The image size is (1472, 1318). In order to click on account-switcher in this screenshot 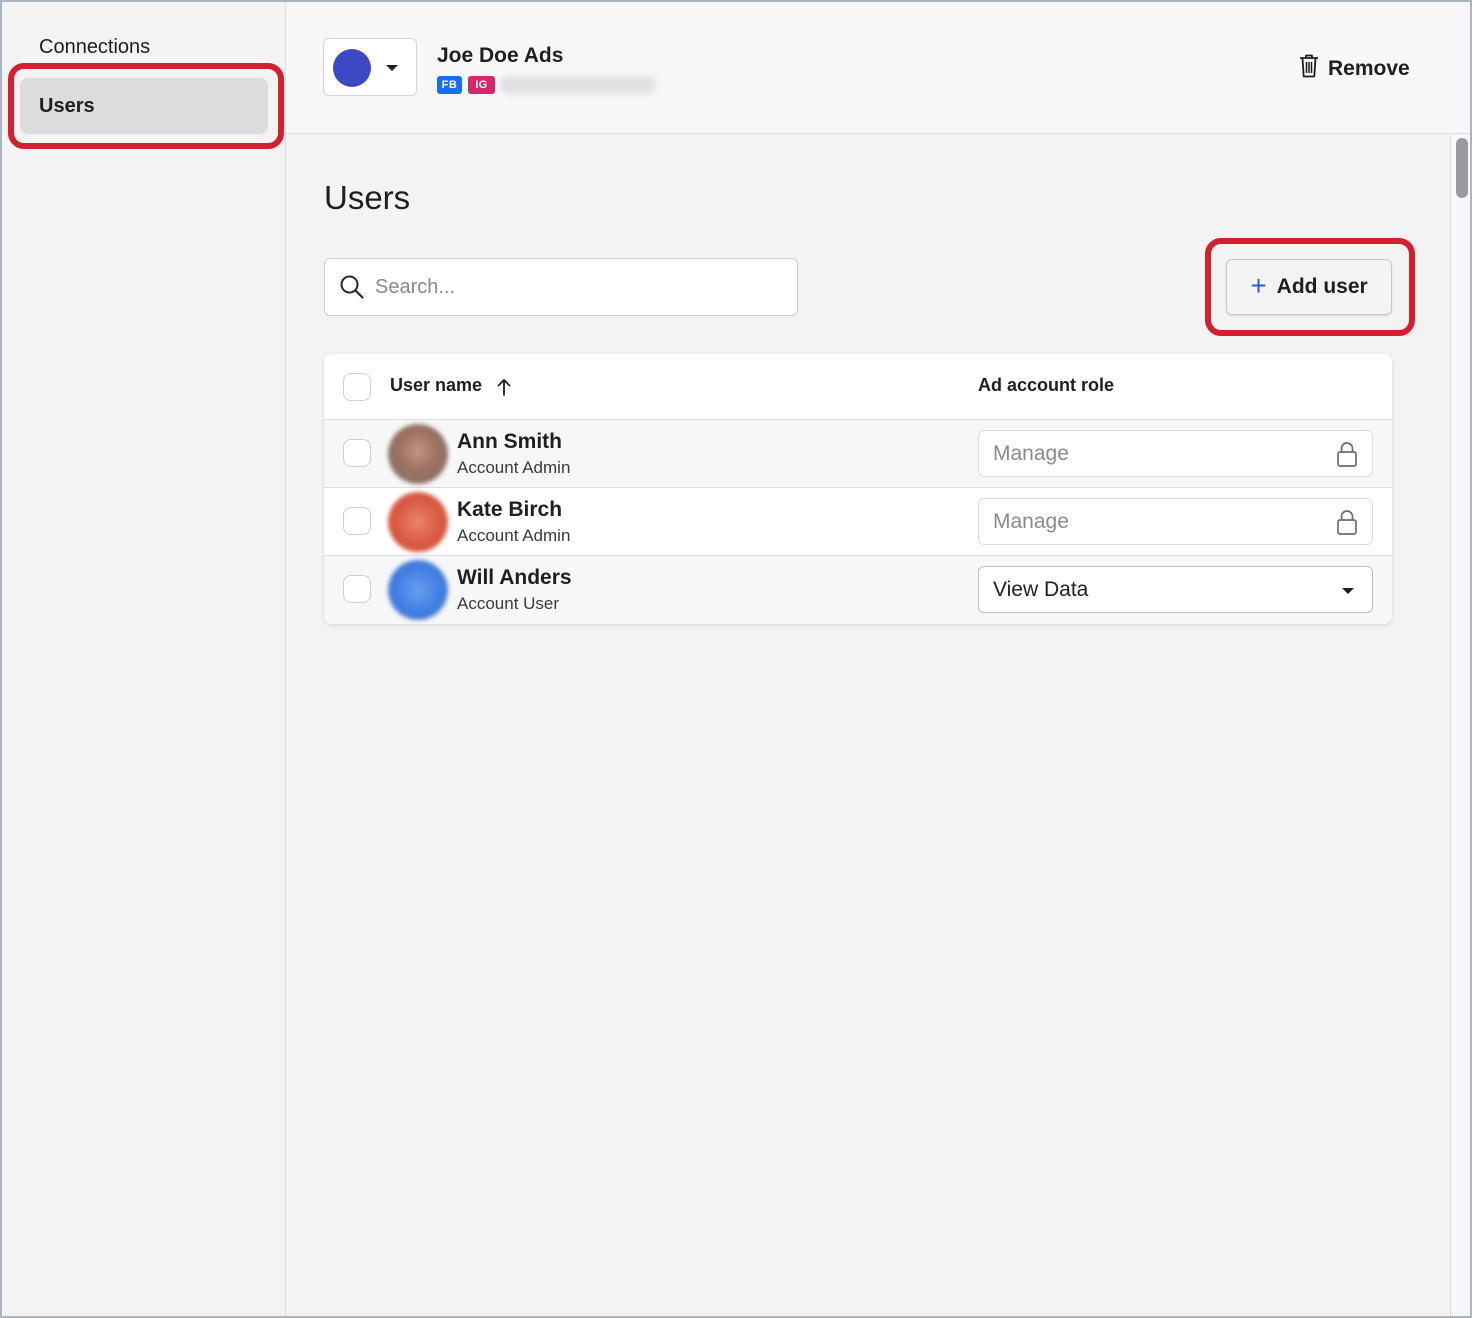, I will do `click(370, 67)`.